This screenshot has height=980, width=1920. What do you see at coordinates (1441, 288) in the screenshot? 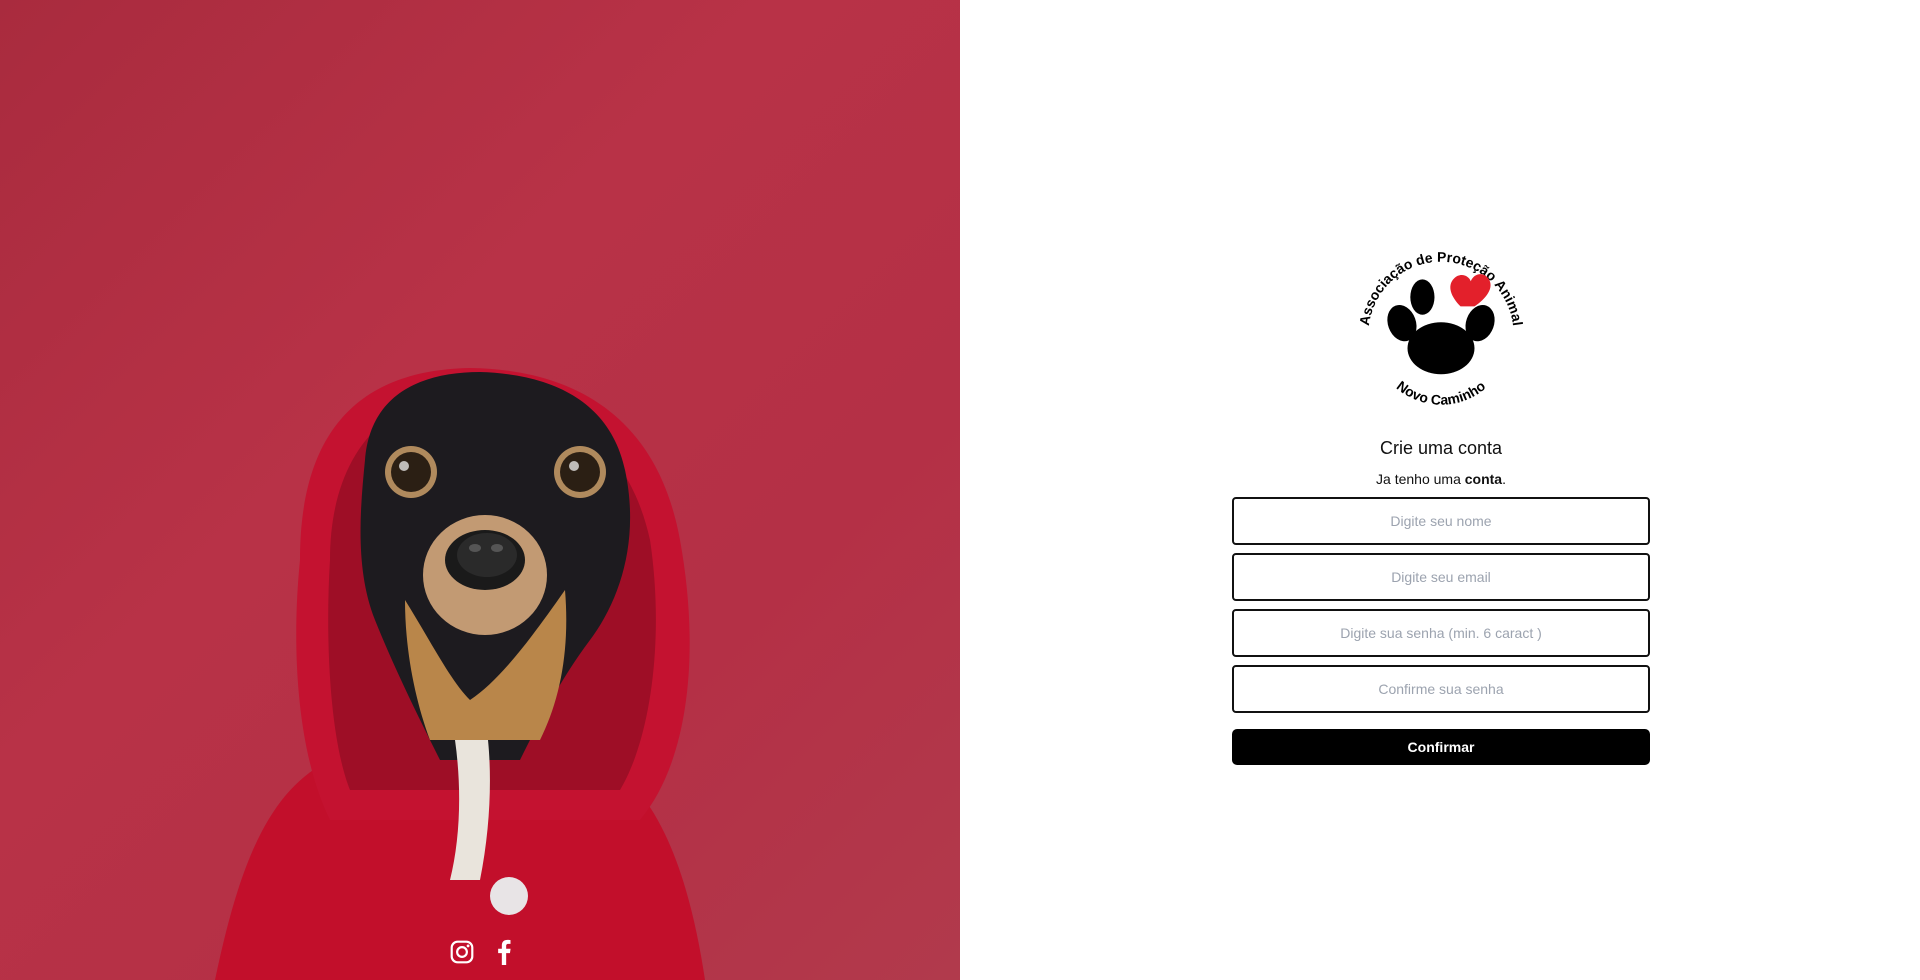
I see `svg-text: Associação de Proteção Animal` at bounding box center [1441, 288].